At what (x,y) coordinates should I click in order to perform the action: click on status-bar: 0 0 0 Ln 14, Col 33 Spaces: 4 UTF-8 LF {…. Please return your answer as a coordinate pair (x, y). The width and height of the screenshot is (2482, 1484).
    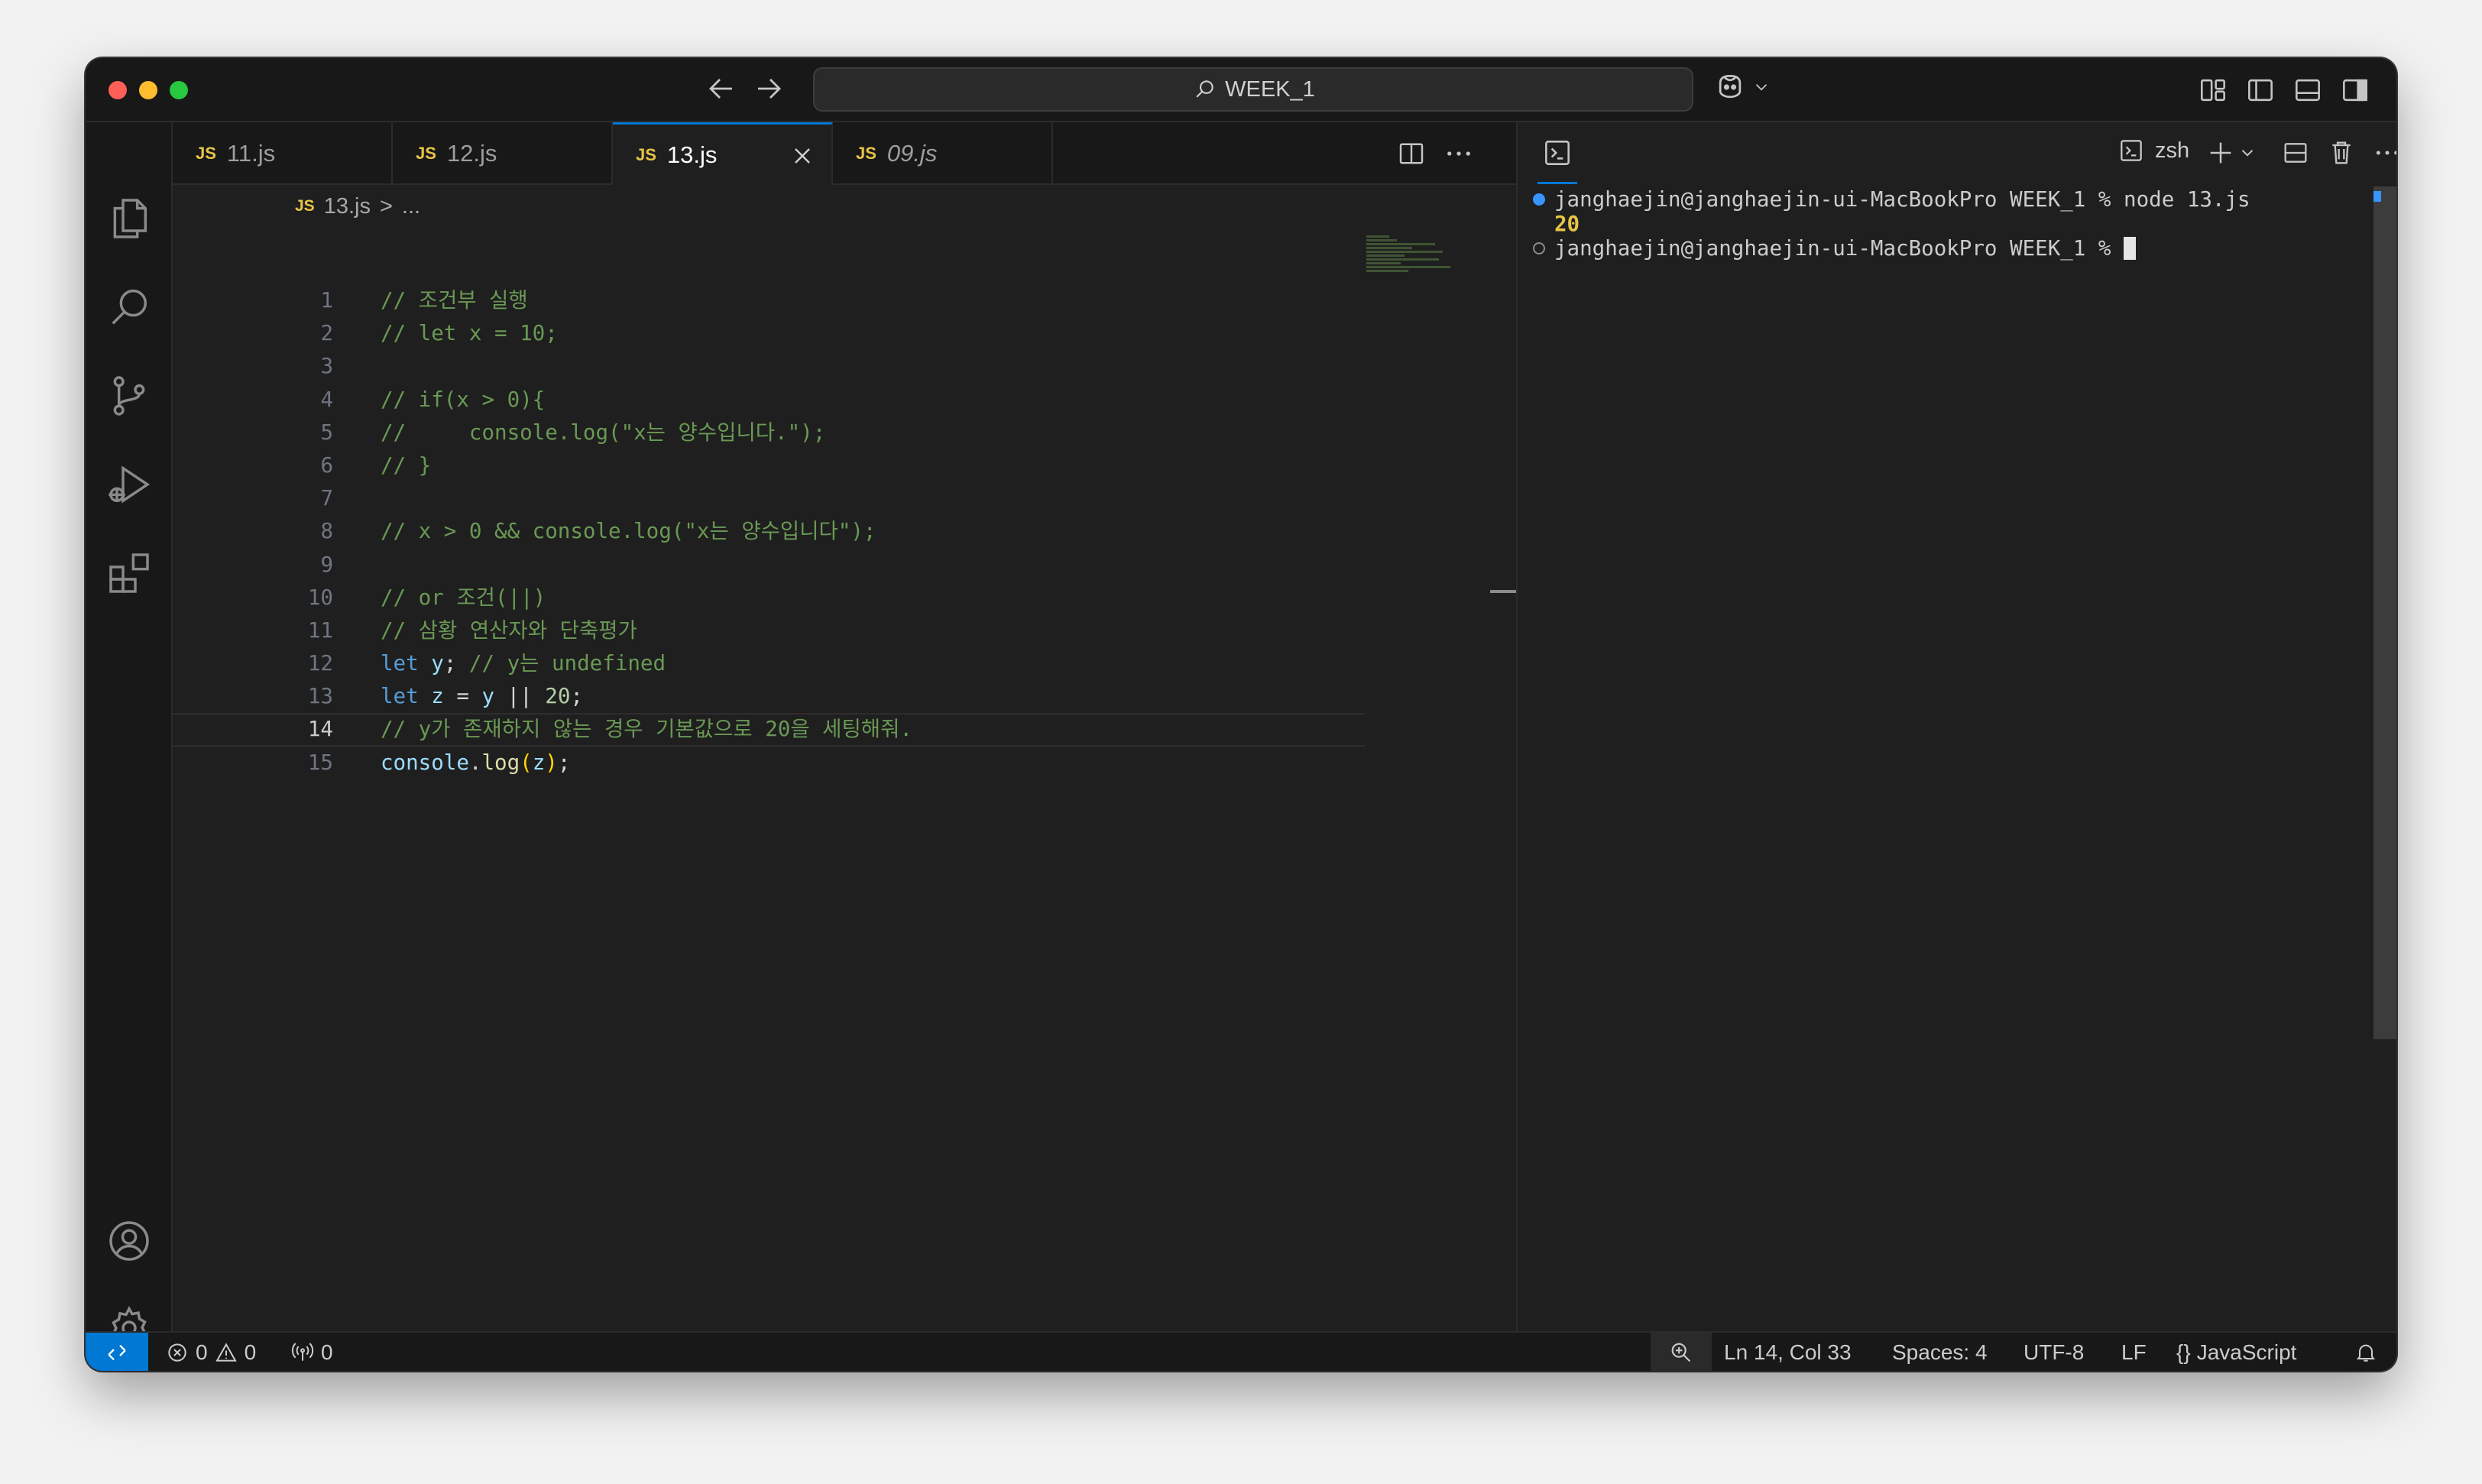
    Looking at the image, I should click on (1241, 1351).